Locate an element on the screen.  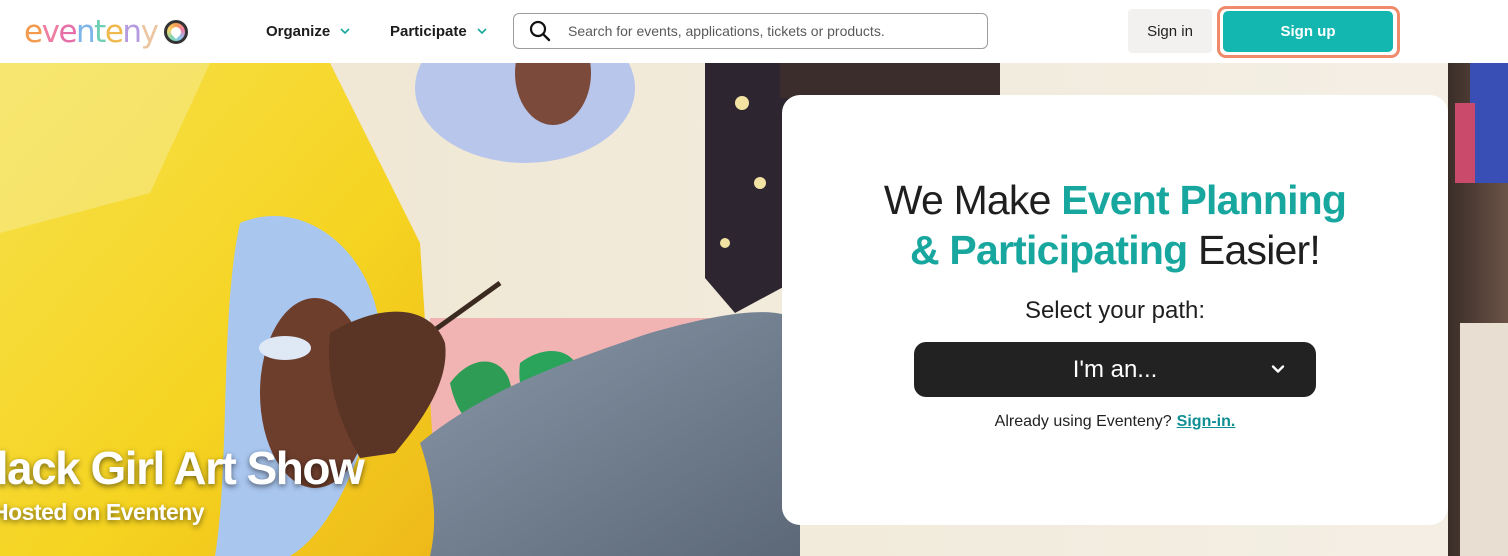
nav-participate: Participate is located at coordinates (439, 31).